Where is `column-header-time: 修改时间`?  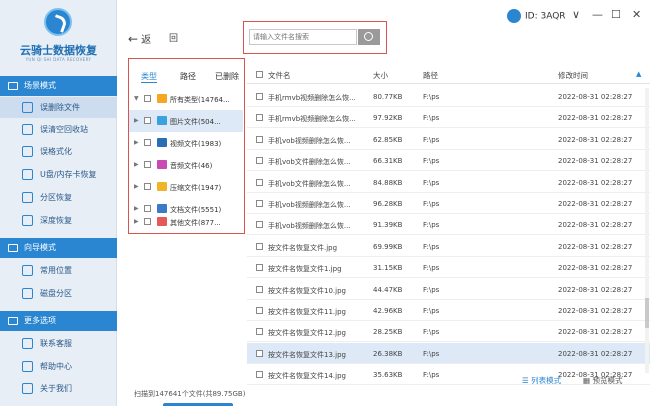
column-header-time: 修改时间 is located at coordinates (573, 75).